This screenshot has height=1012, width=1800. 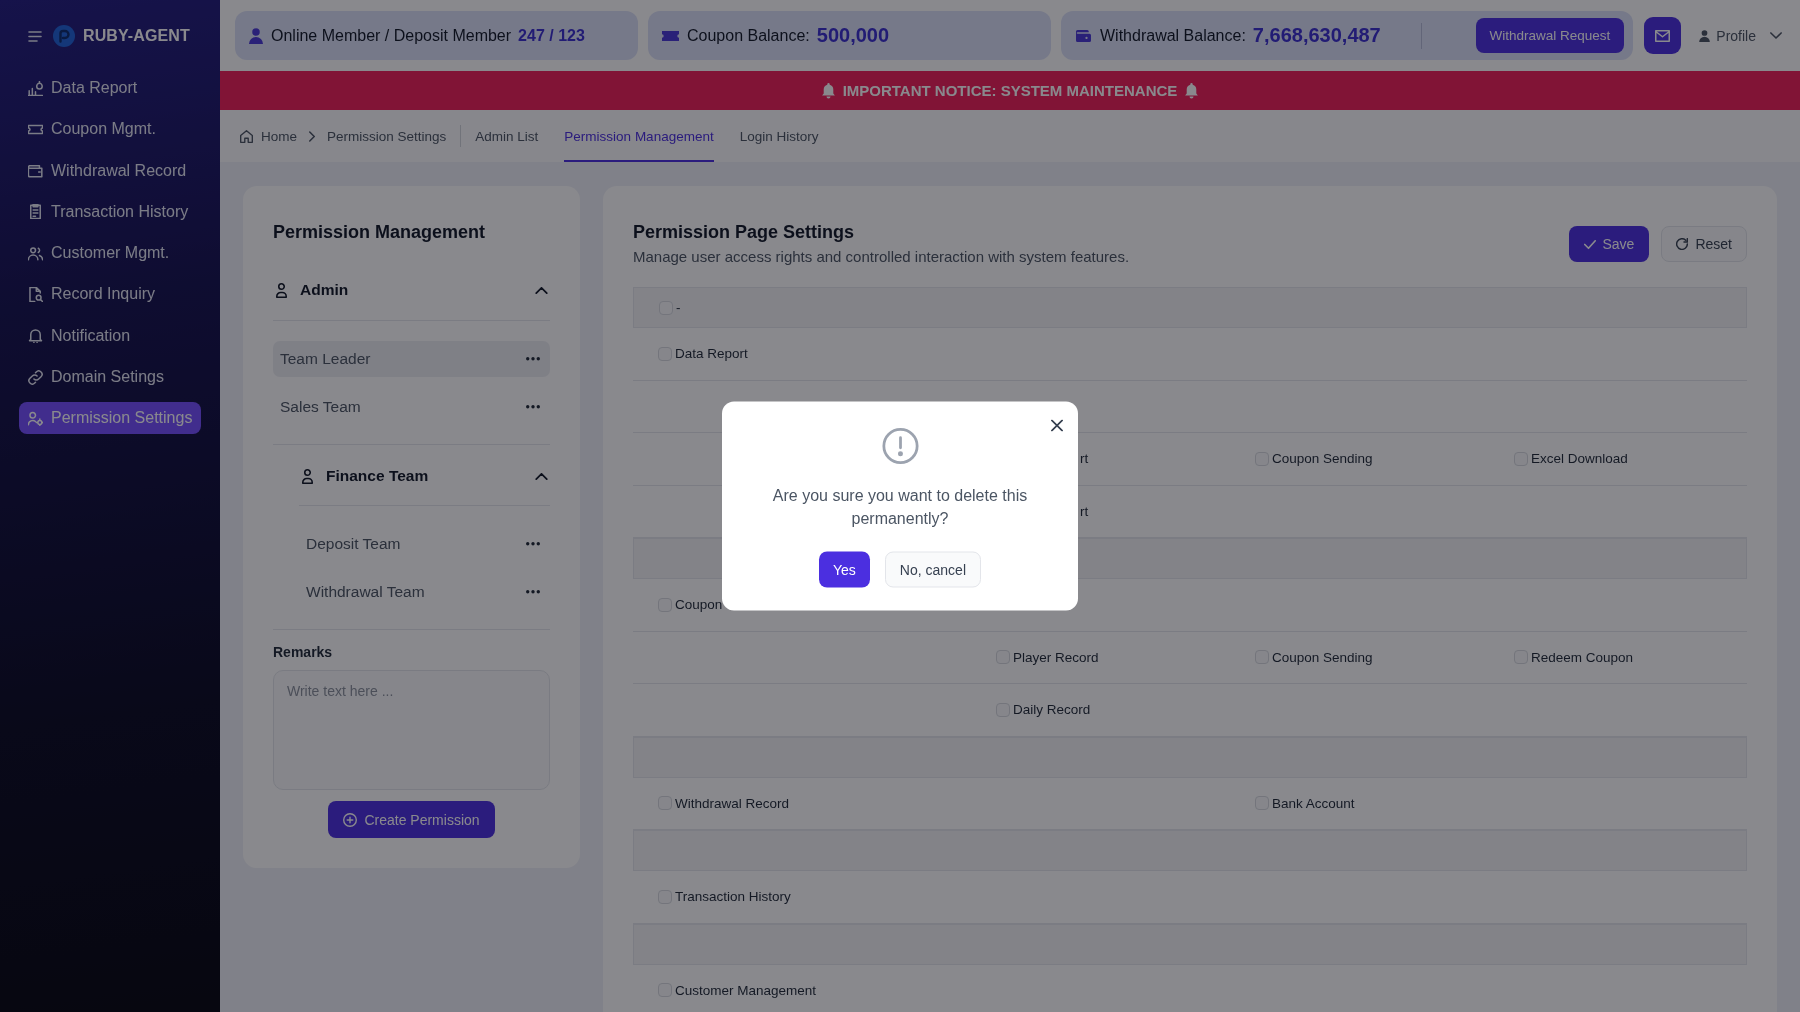 I want to click on tab: Login History, so click(x=779, y=136).